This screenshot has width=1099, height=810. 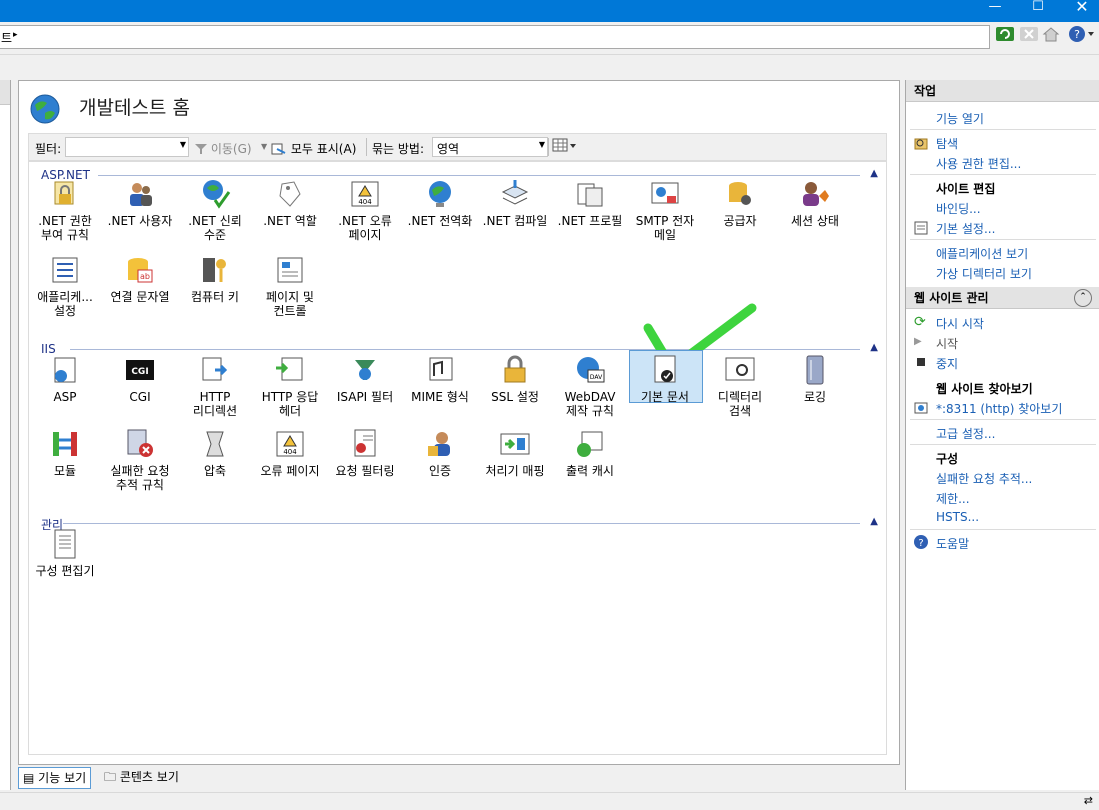 I want to click on restart-link: 다시 시작, so click(x=960, y=323).